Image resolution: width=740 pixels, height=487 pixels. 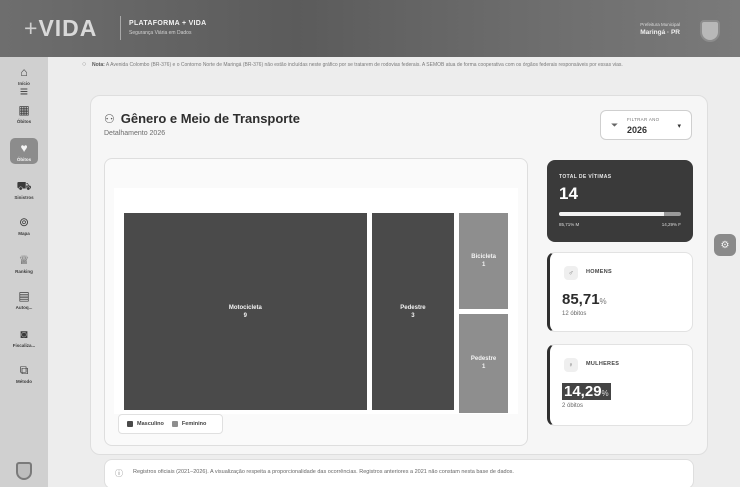 I want to click on sidebar-item-3: ♥ Óbitos, so click(x=24, y=151).